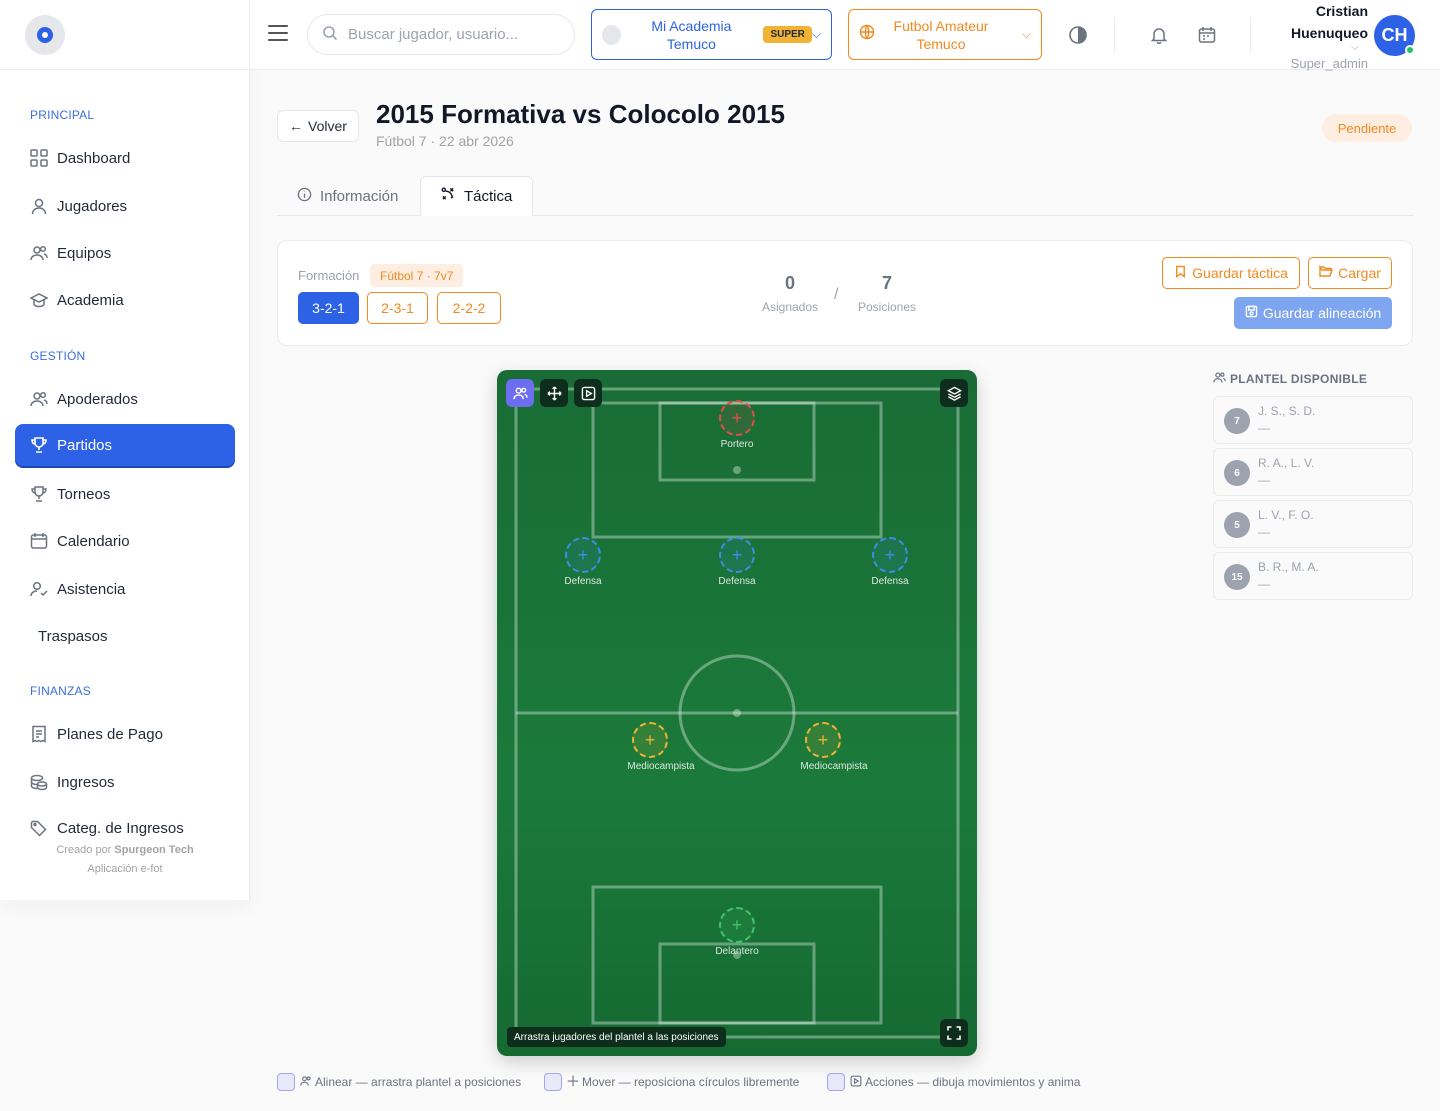  I want to click on position-slot-defensa-left: +, so click(583, 555).